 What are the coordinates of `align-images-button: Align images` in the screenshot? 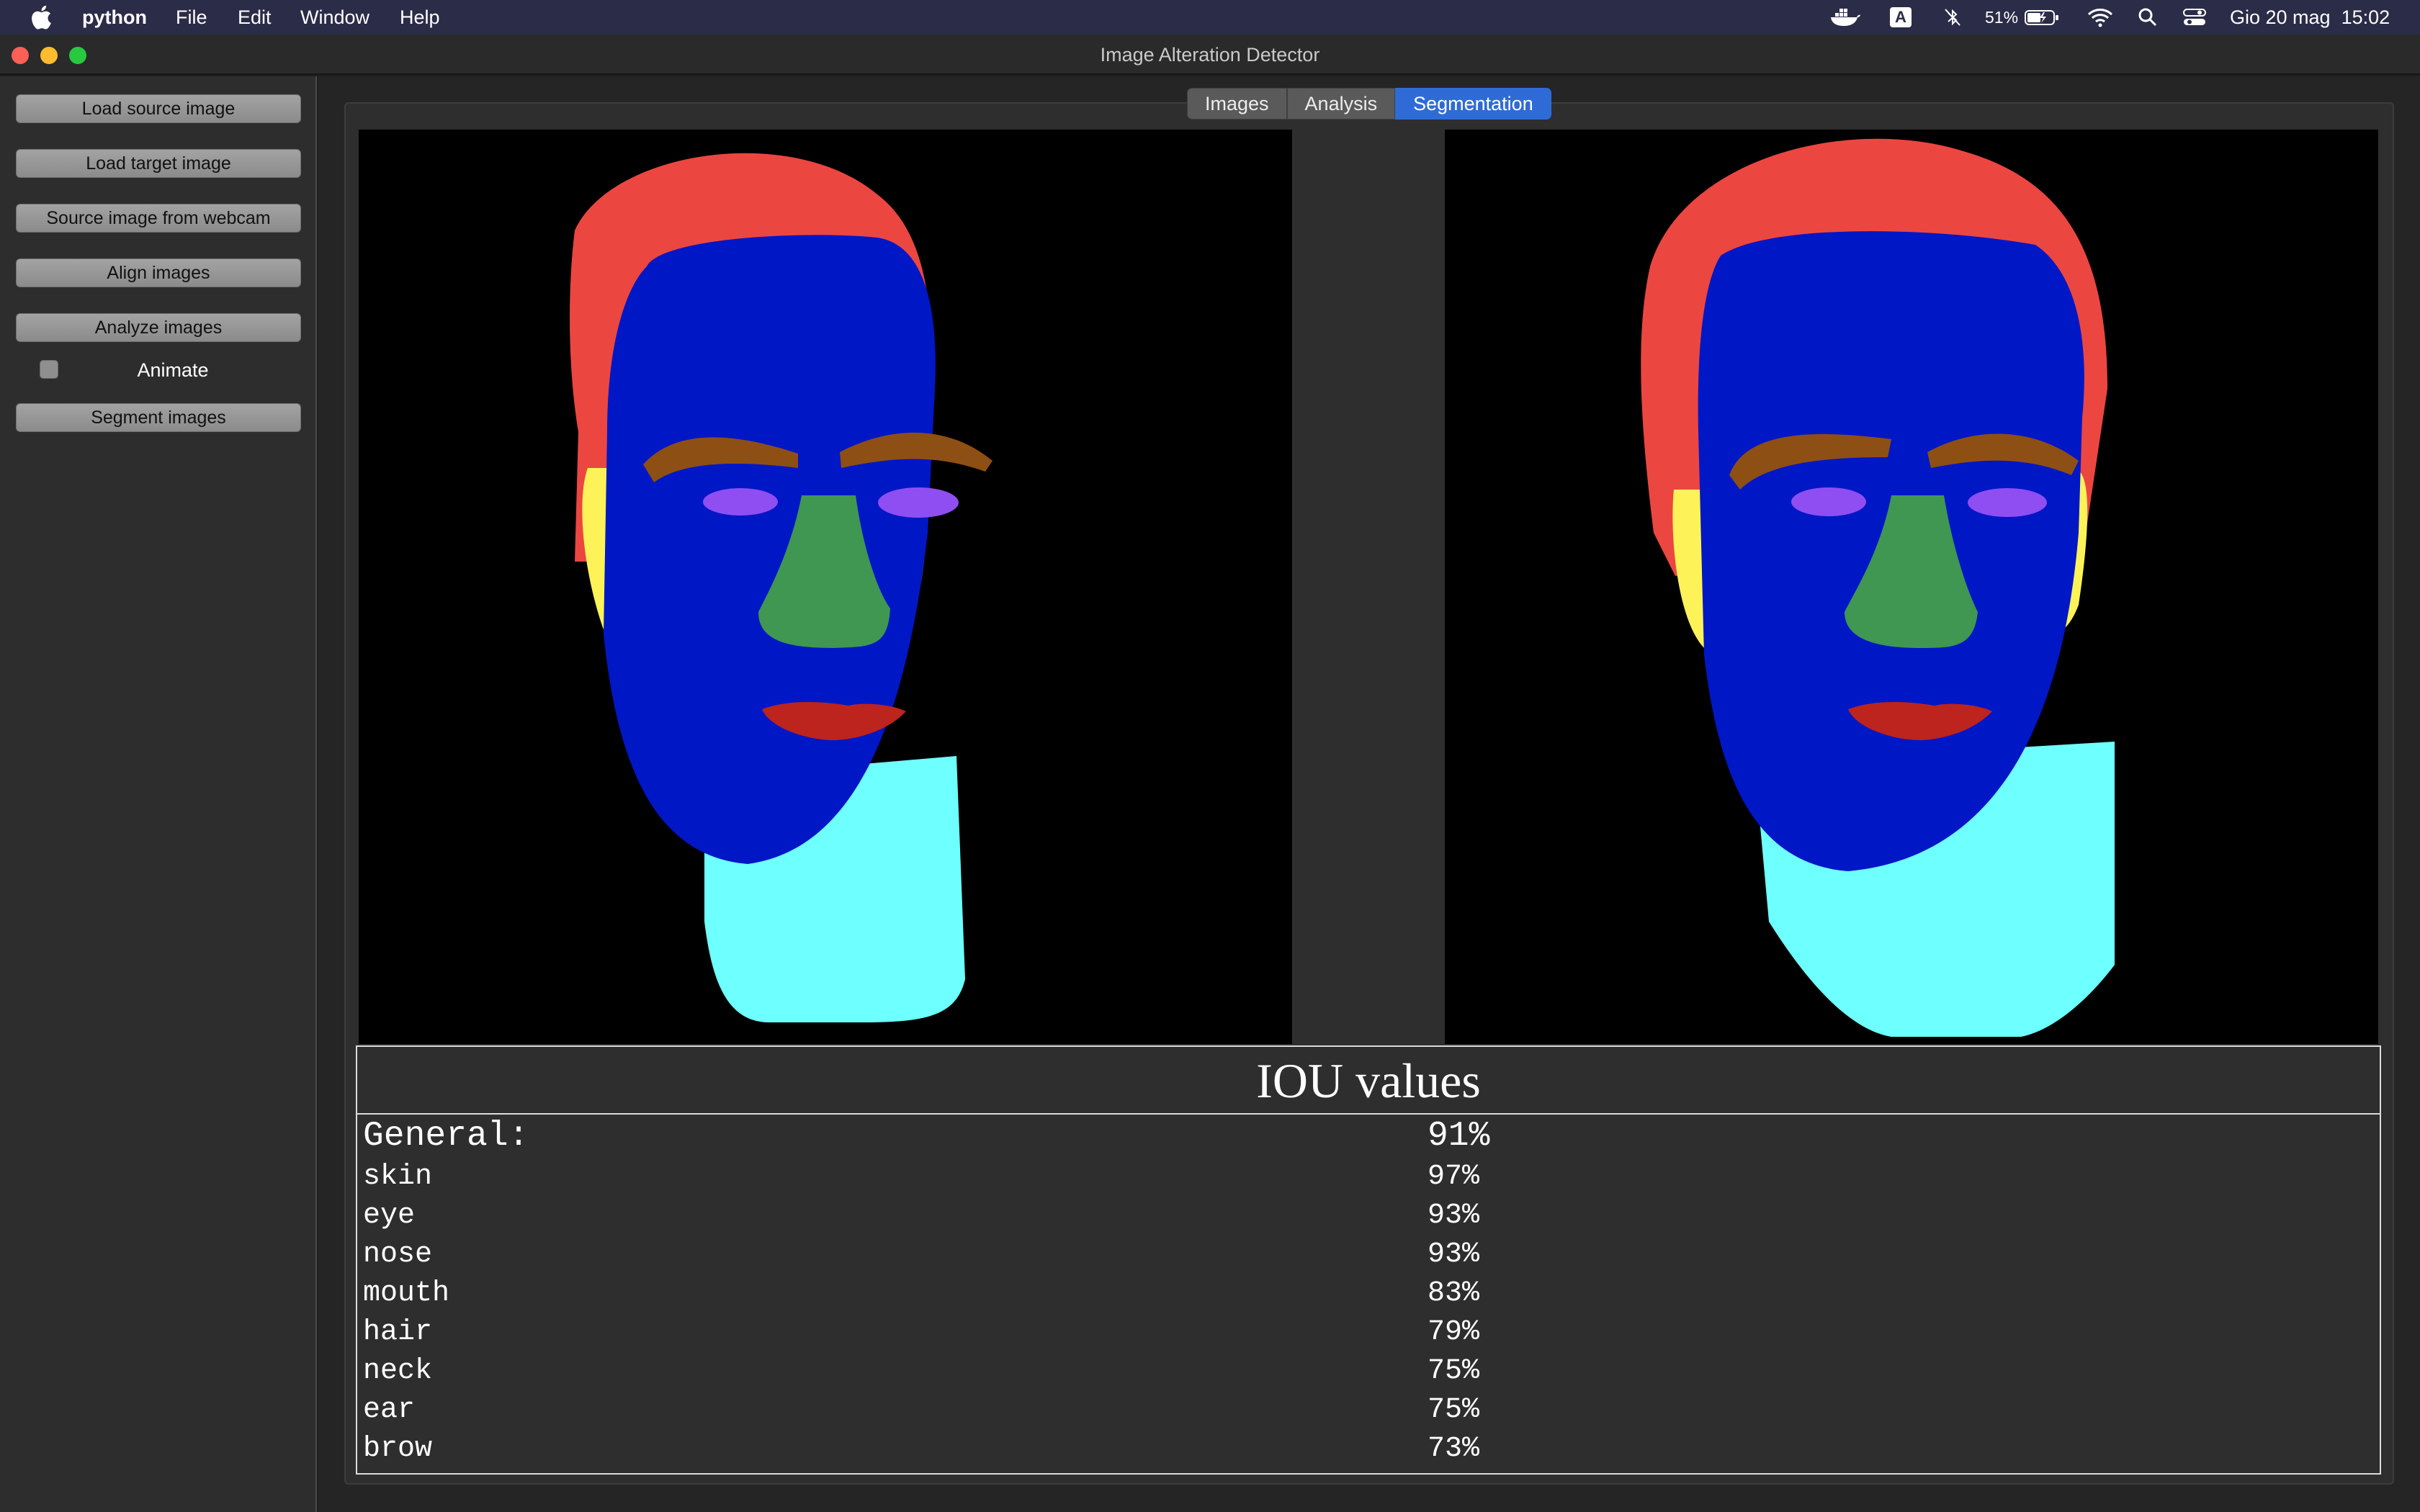 It's located at (158, 272).